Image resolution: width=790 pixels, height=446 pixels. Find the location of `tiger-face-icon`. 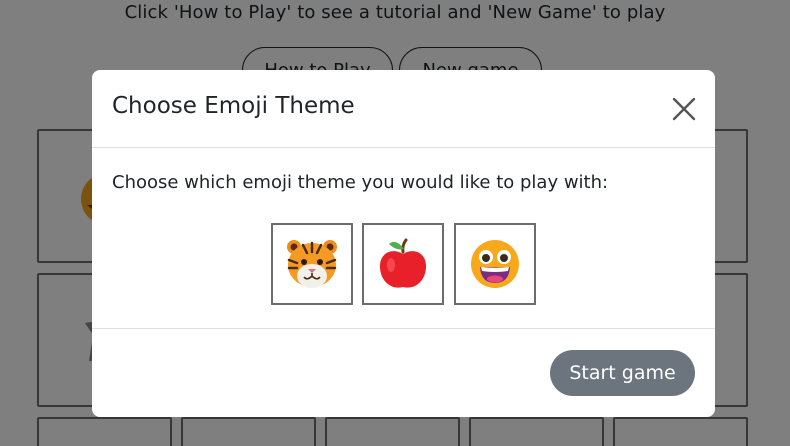

tiger-face-icon is located at coordinates (312, 264).